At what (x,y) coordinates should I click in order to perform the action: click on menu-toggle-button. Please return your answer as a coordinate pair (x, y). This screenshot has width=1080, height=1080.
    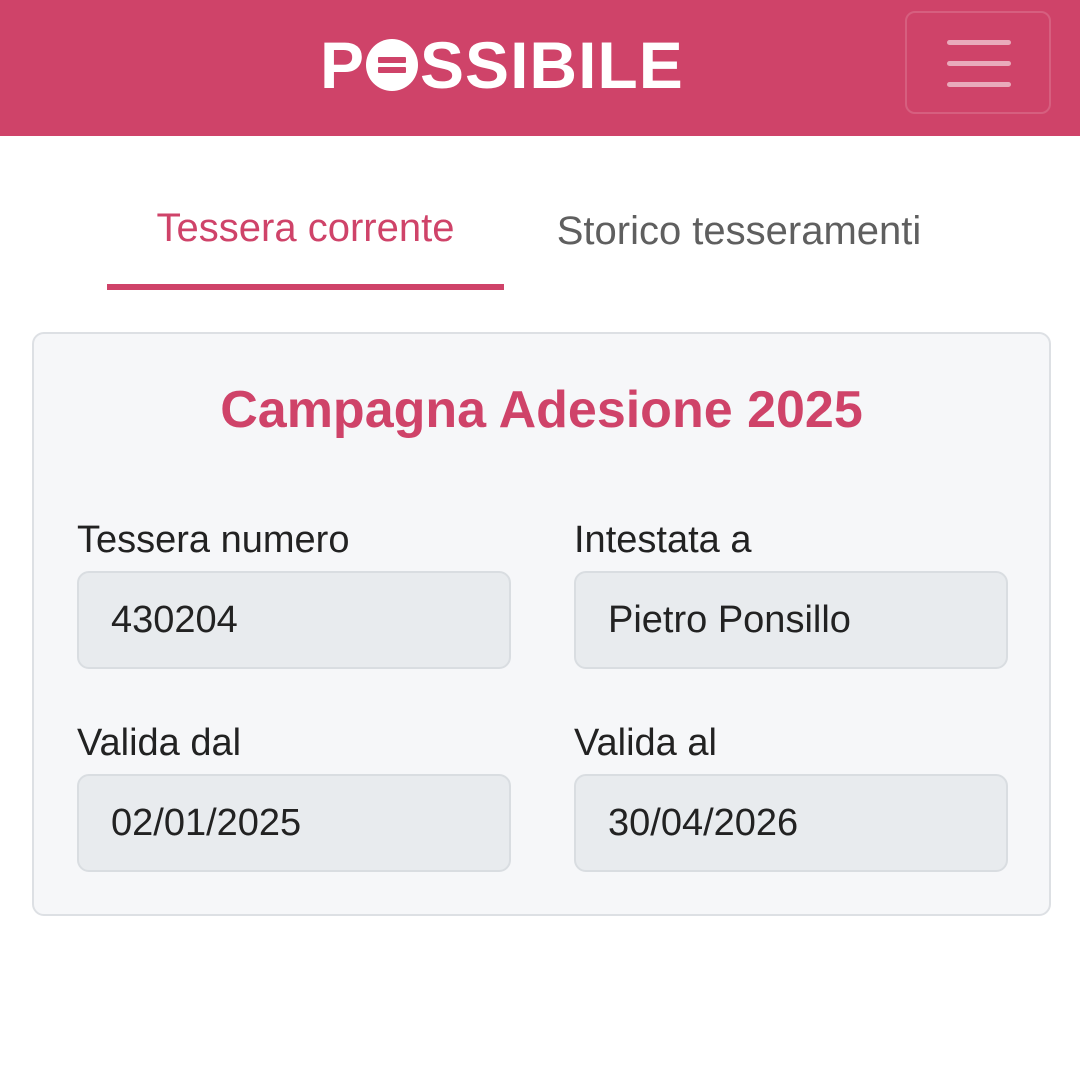
    Looking at the image, I should click on (978, 62).